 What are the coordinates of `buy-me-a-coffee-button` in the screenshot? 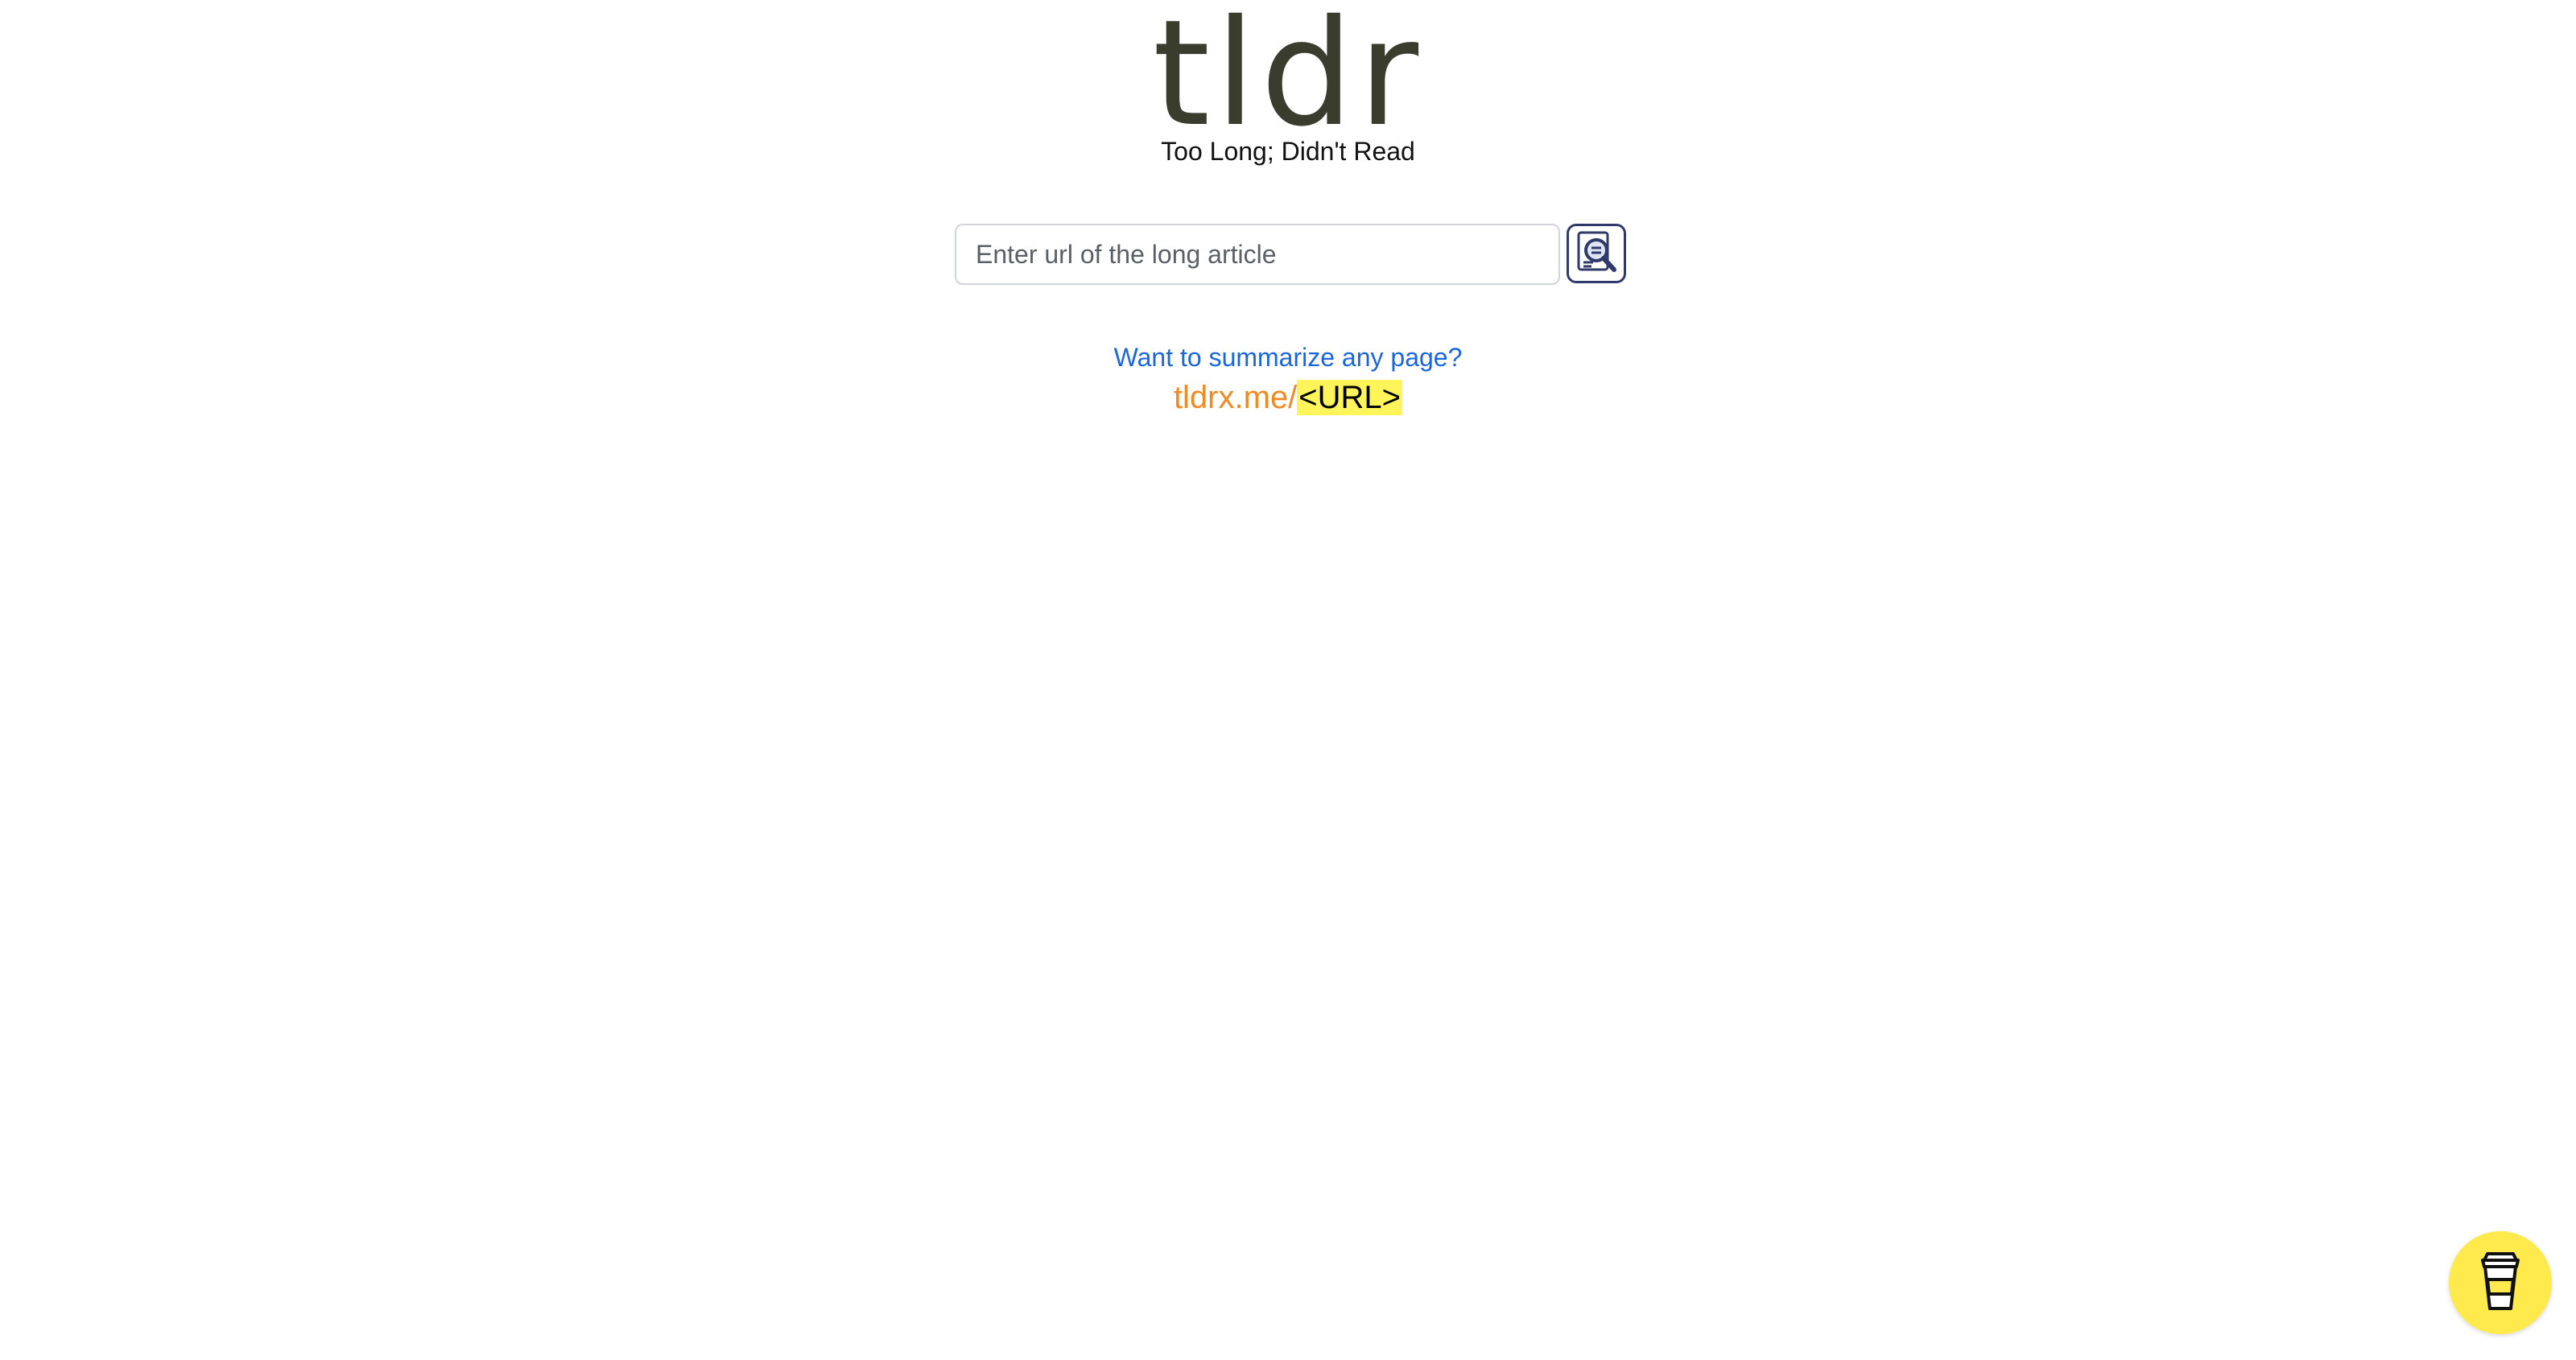 It's located at (2500, 1282).